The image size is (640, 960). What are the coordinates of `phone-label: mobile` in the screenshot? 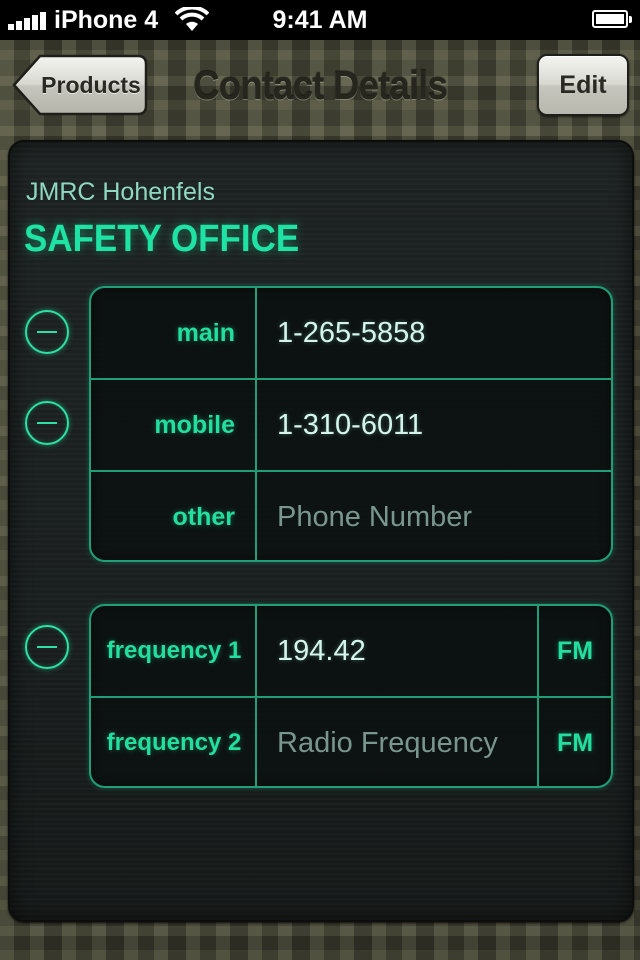 It's located at (174, 425).